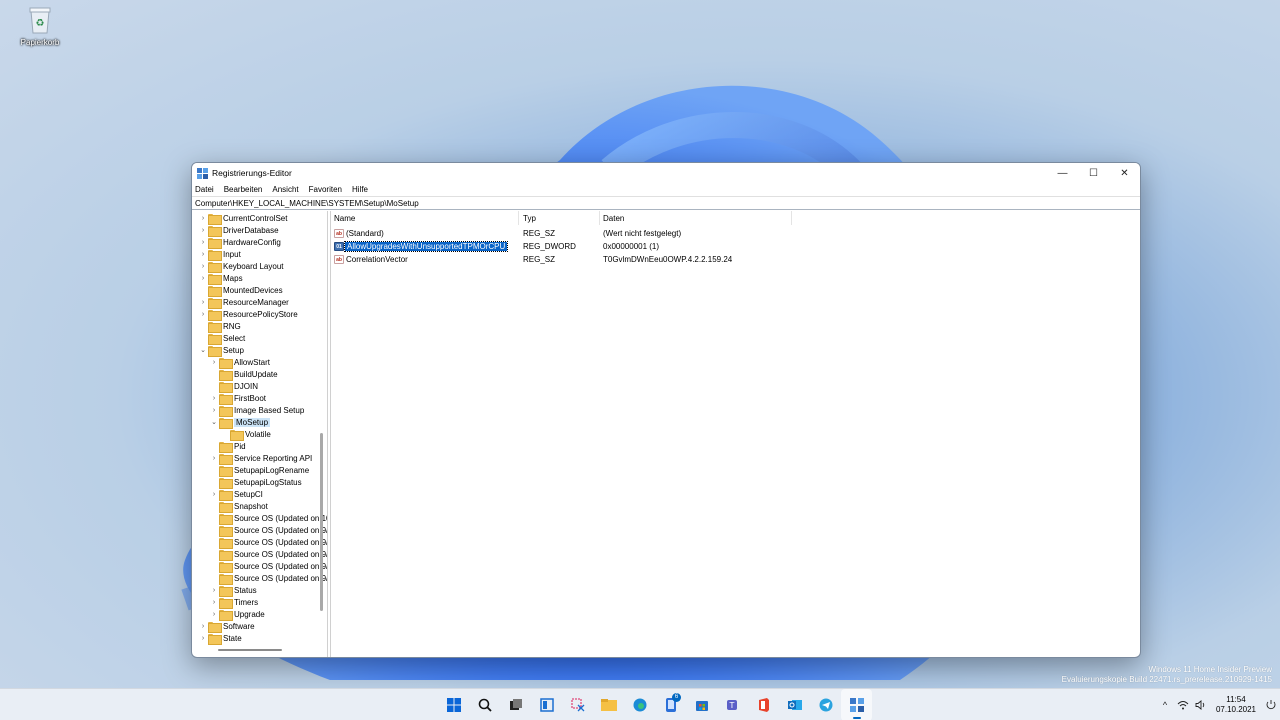 The height and width of the screenshot is (720, 1280). I want to click on tree-node: › Software, so click(258, 626).